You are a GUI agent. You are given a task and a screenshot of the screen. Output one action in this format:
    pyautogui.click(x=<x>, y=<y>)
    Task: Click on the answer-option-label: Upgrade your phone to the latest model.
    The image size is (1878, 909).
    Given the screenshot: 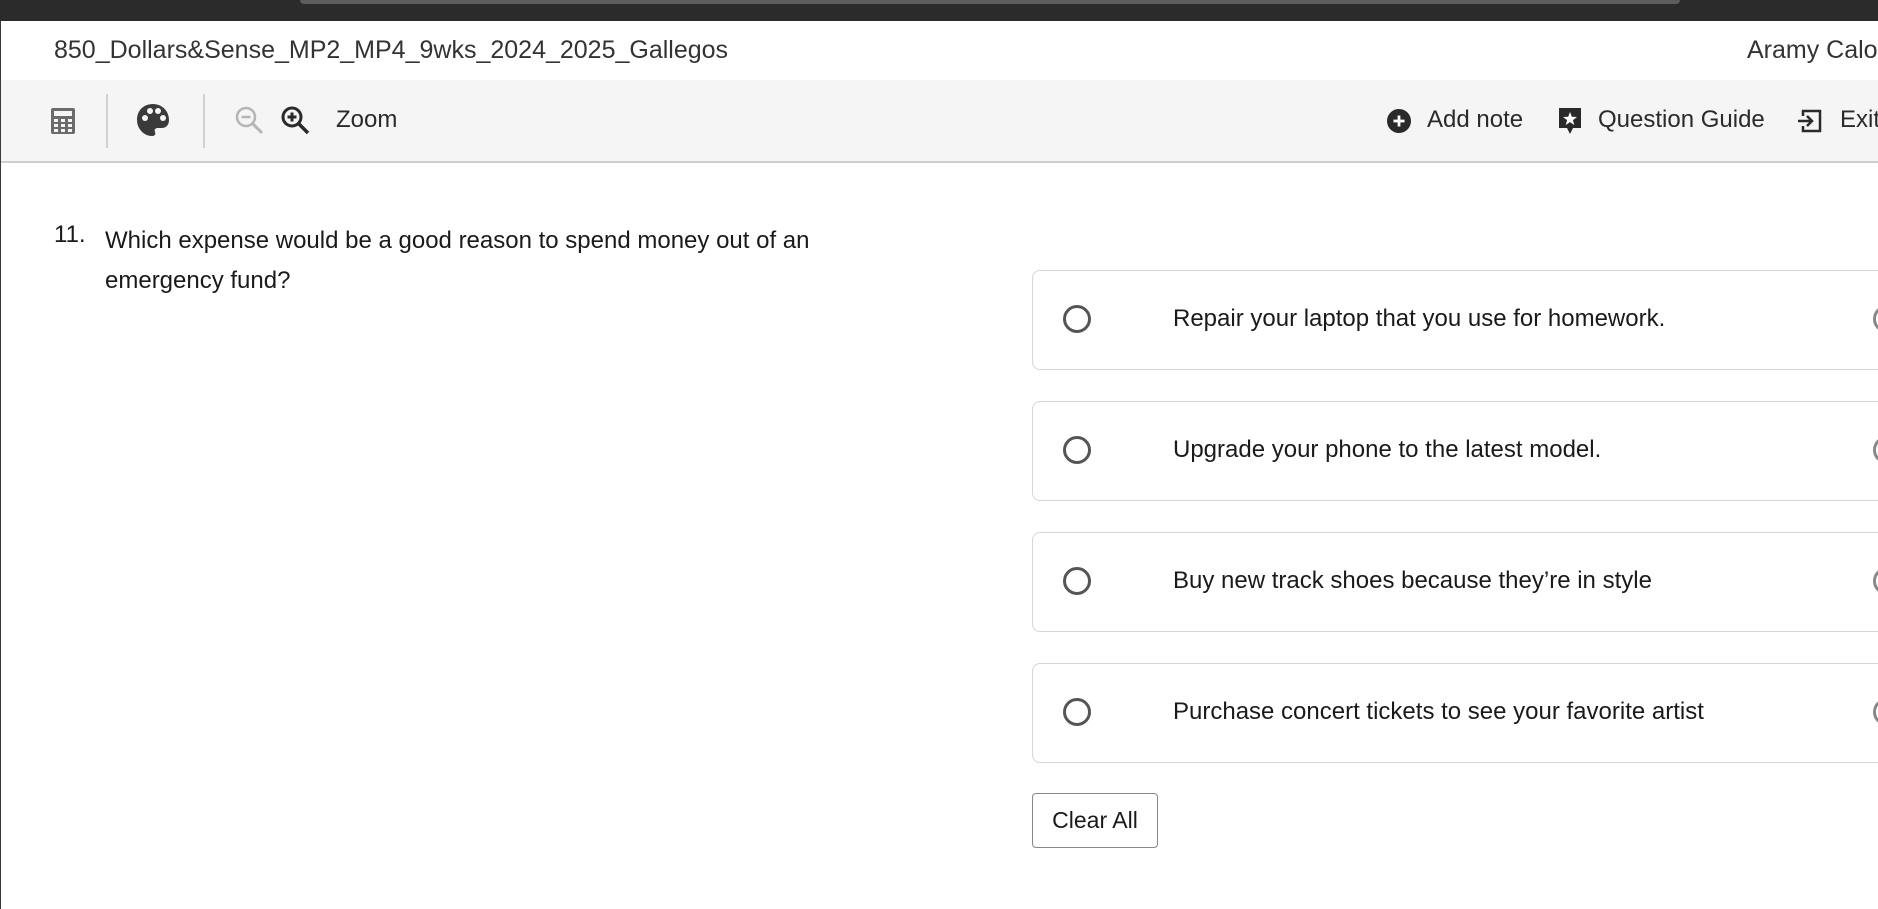 What is the action you would take?
    pyautogui.click(x=1387, y=449)
    